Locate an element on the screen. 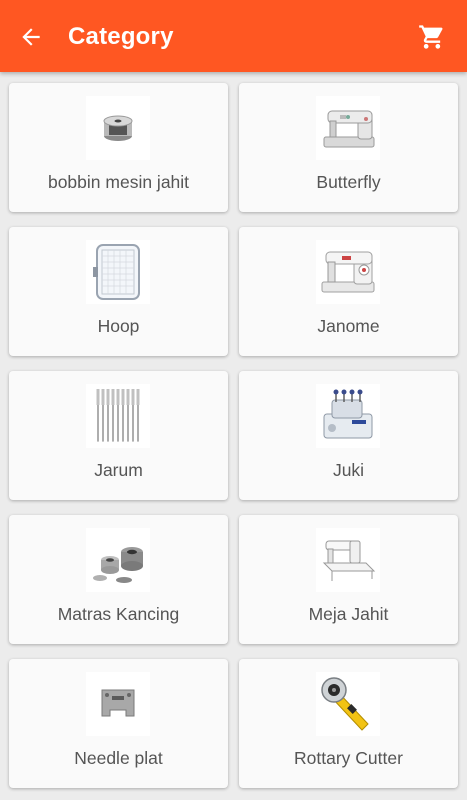 This screenshot has width=467, height=800. category-label: Matras Kancing is located at coordinates (118, 614).